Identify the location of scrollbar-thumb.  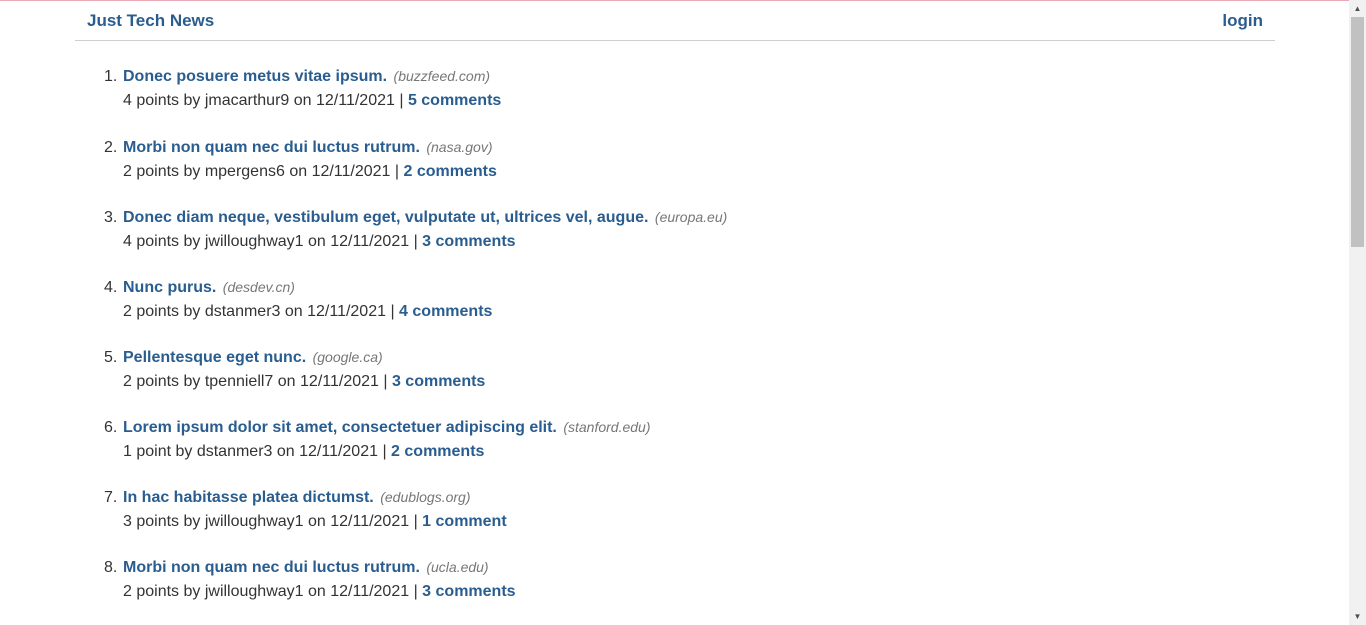
(1357, 132).